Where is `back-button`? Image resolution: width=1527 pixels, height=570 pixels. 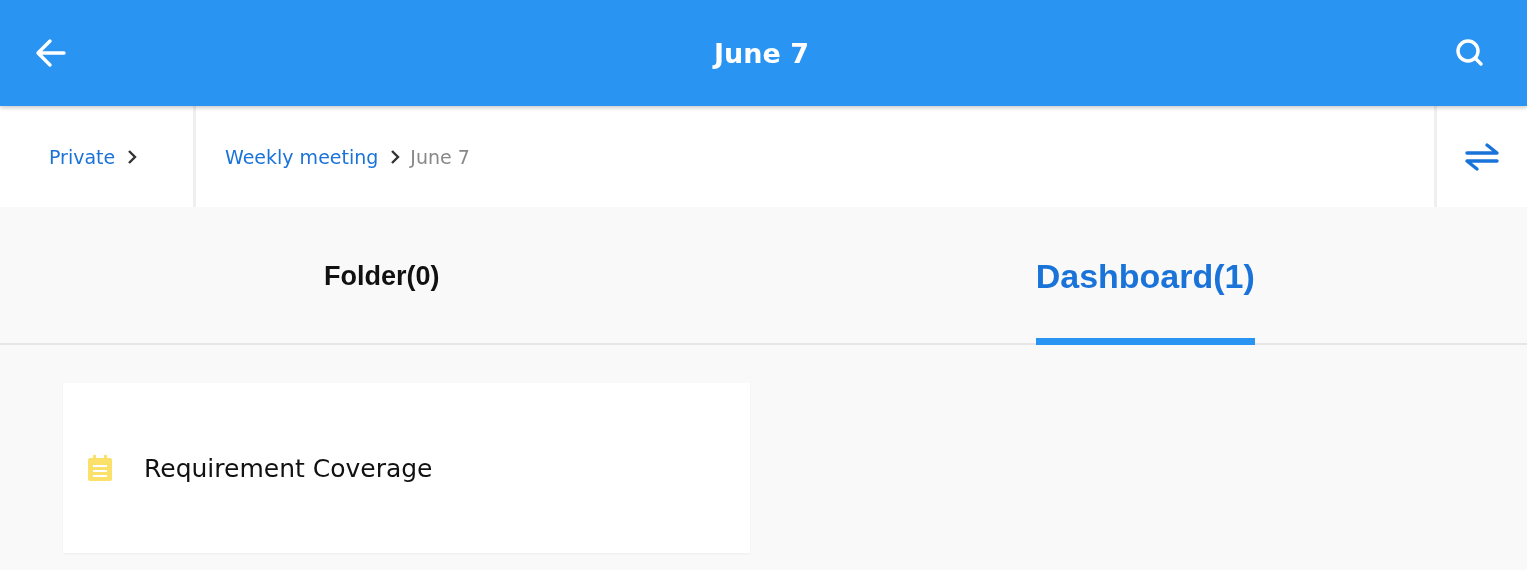 back-button is located at coordinates (51, 53).